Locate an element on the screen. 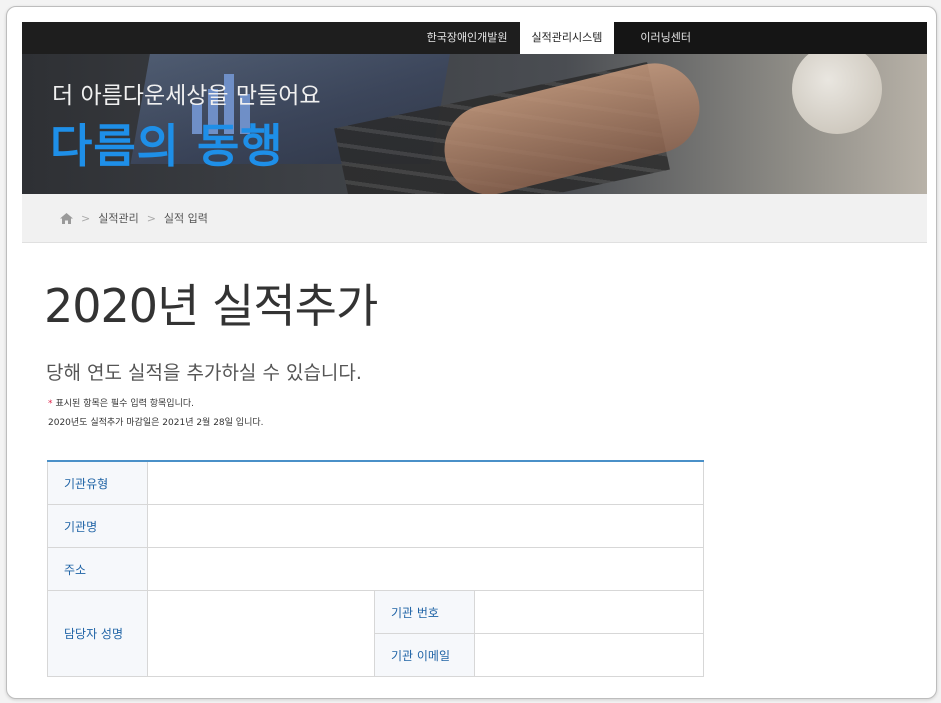  breadcrumb-item-performance-input: 실적 입력 is located at coordinates (186, 218).